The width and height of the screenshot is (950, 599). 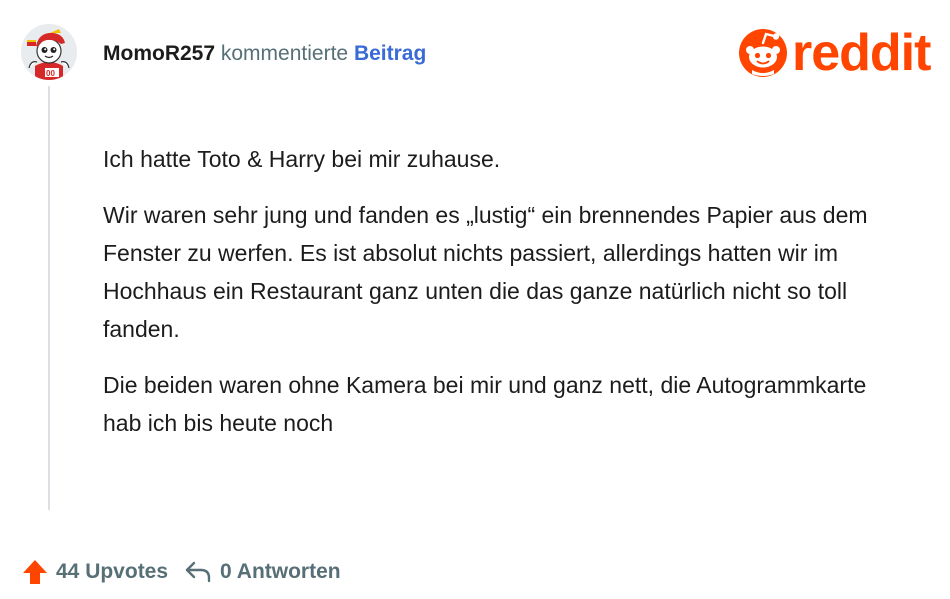 What do you see at coordinates (159, 53) in the screenshot?
I see `username-link: MomoR257` at bounding box center [159, 53].